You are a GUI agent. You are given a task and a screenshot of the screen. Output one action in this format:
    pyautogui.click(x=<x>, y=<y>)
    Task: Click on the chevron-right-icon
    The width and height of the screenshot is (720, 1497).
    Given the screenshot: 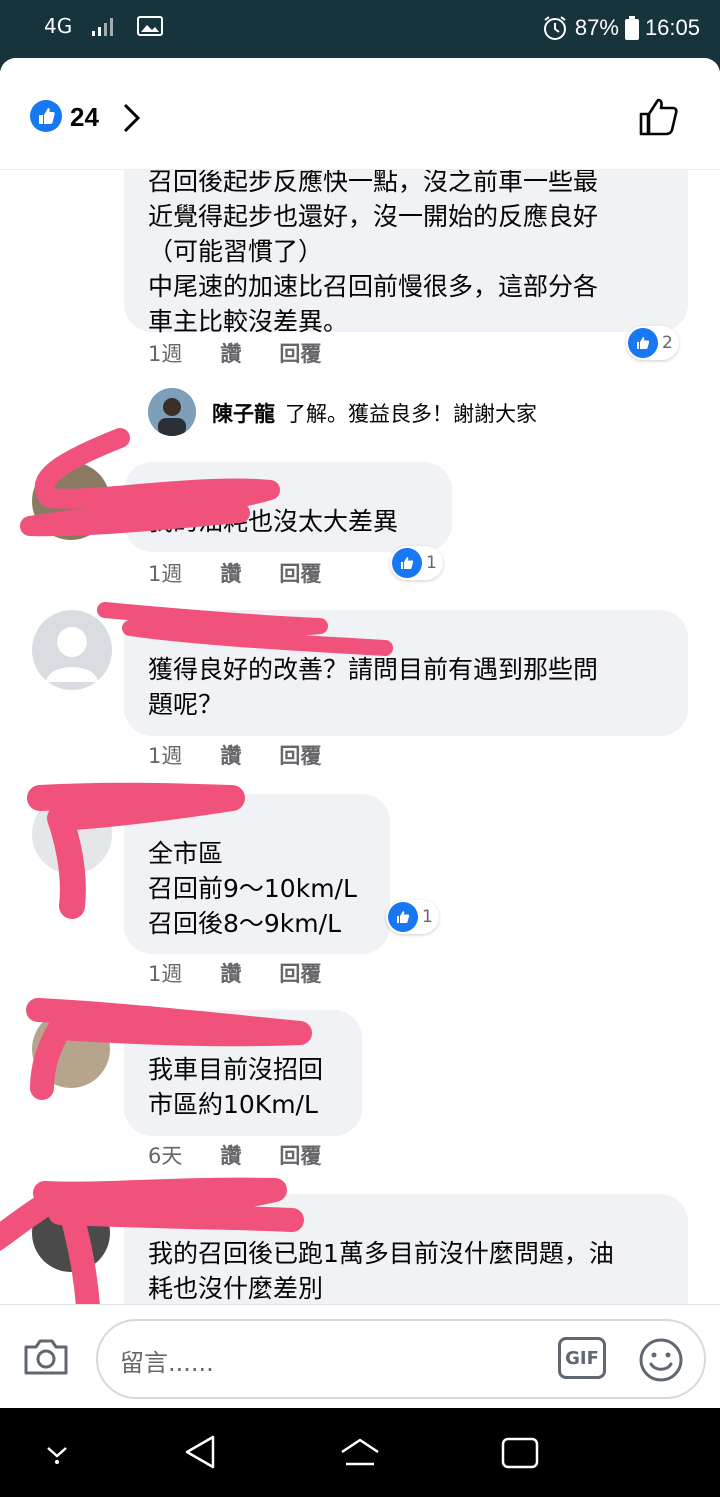 What is the action you would take?
    pyautogui.click(x=132, y=118)
    